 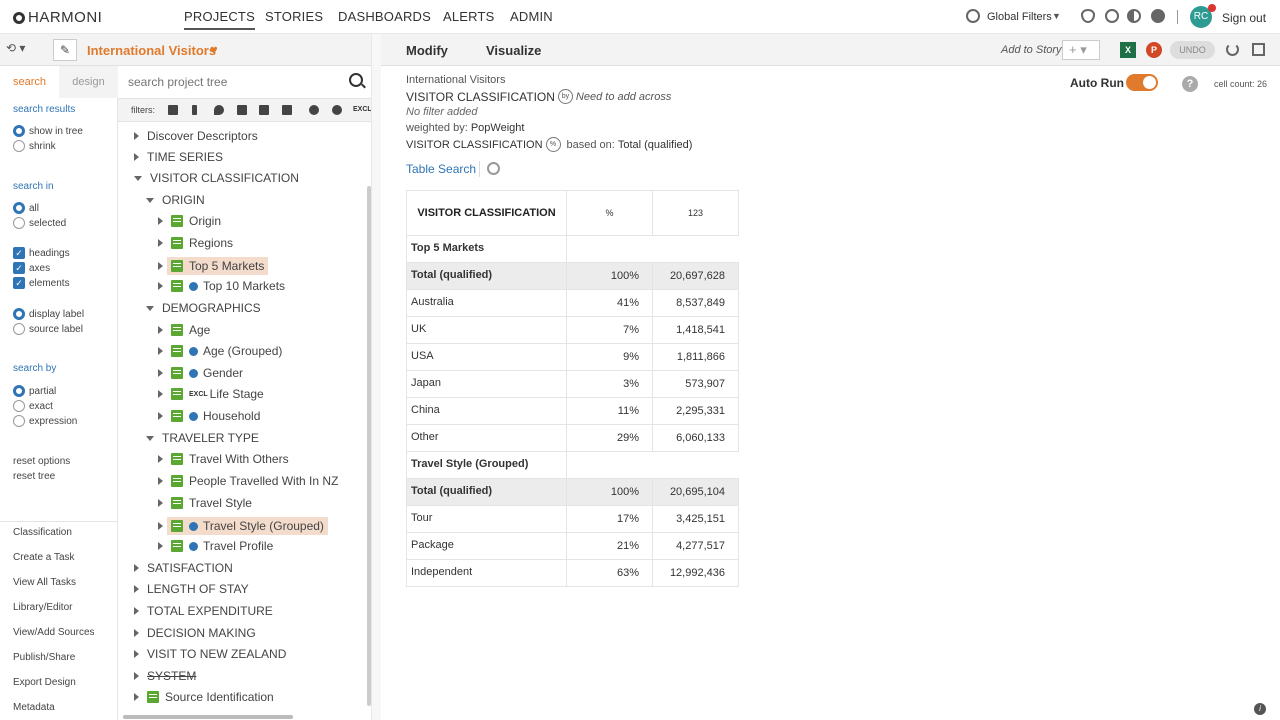 I want to click on filter-status: No filter added, so click(x=442, y=112).